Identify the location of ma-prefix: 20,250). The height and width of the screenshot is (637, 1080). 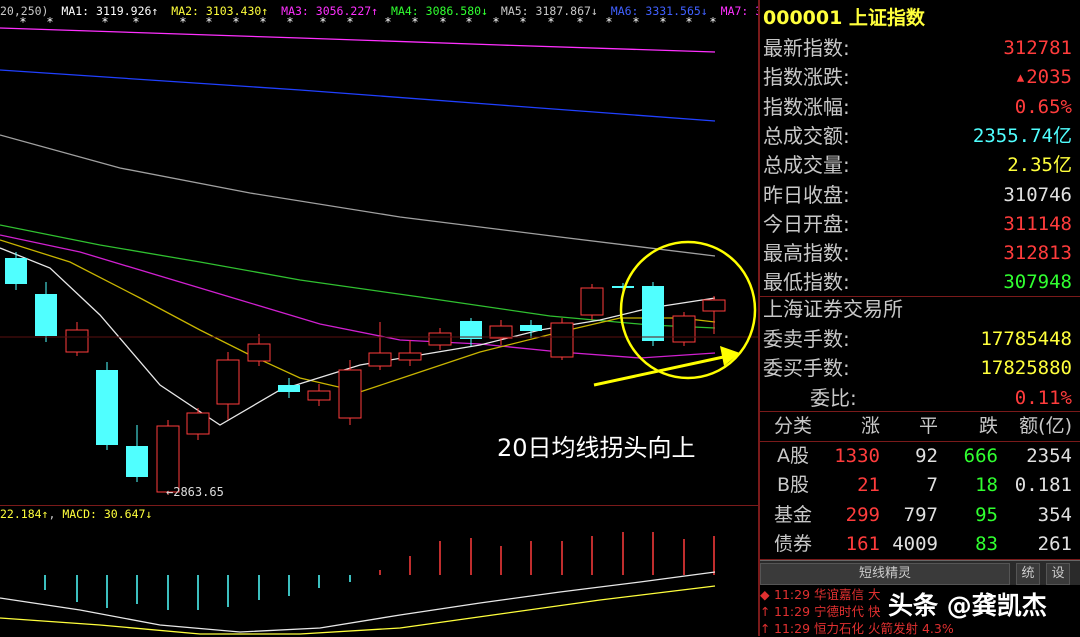
(24, 11).